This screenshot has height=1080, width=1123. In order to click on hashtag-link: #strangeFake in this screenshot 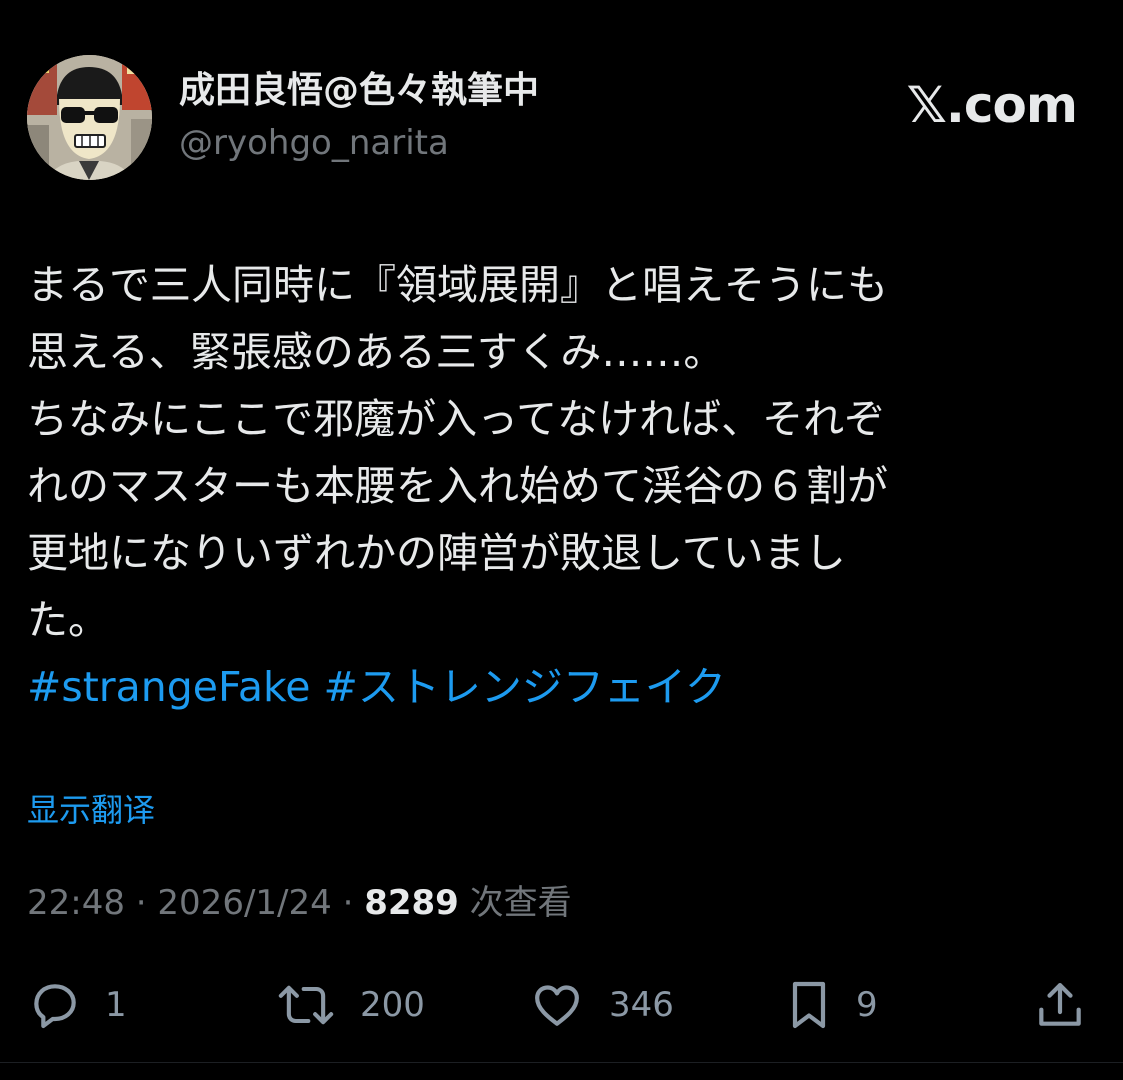, I will do `click(168, 687)`.